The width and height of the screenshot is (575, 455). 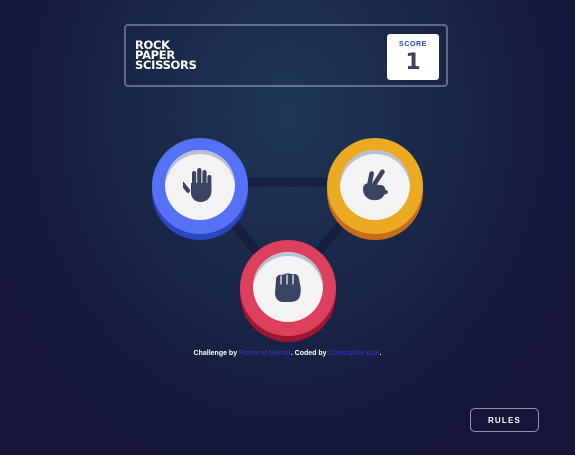 I want to click on paper-hand-icon, so click(x=197, y=185).